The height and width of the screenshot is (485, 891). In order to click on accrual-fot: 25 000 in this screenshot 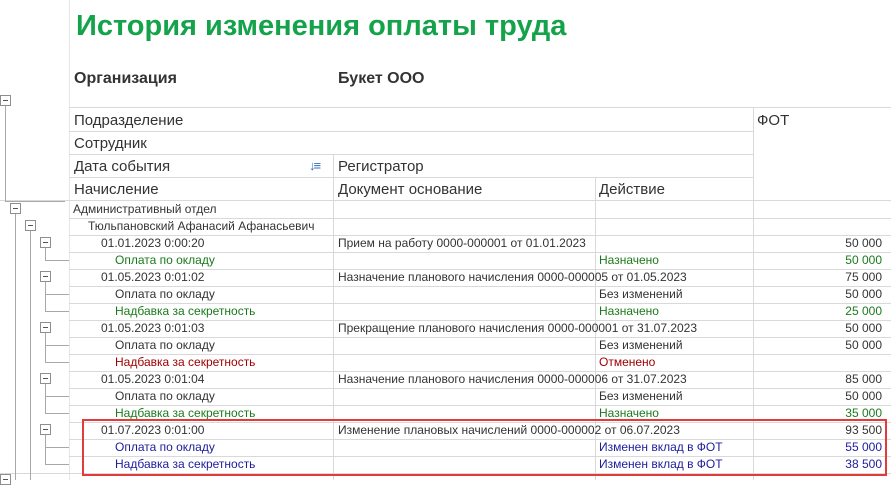, I will do `click(863, 311)`.